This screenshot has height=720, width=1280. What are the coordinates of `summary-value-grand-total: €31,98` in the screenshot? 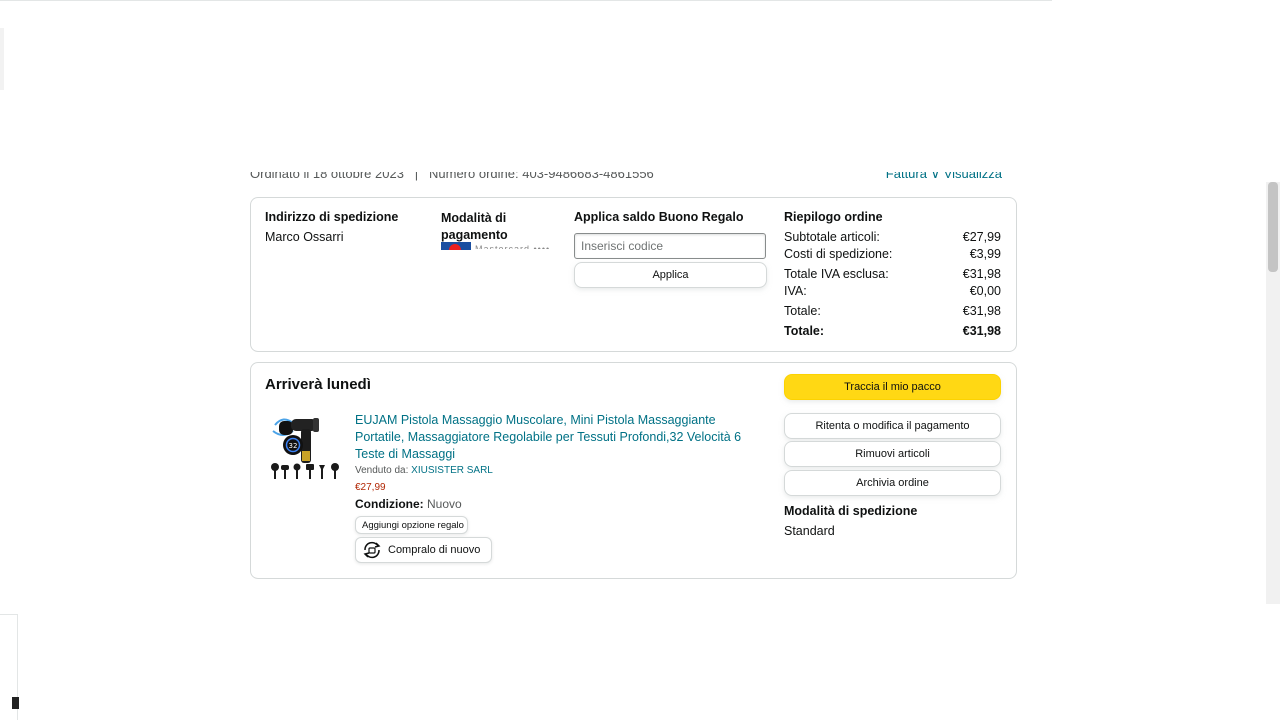 It's located at (981, 331).